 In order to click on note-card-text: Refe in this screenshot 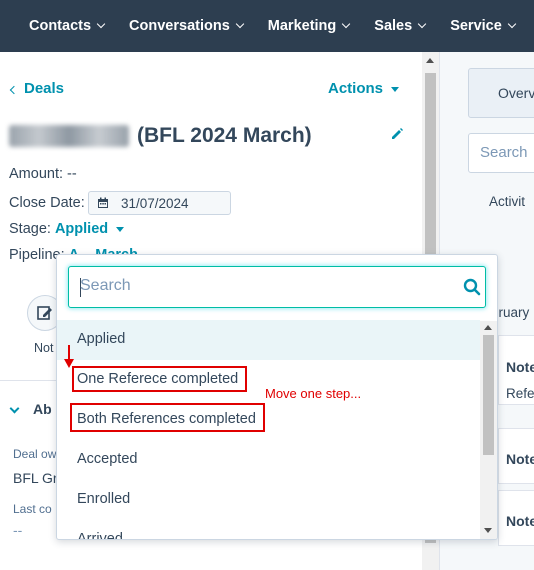, I will do `click(520, 393)`.